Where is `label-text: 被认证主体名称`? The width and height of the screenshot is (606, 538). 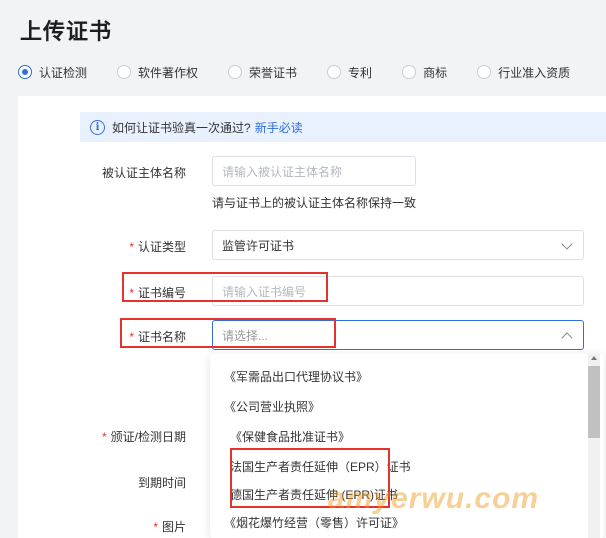
label-text: 被认证主体名称 is located at coordinates (143, 173).